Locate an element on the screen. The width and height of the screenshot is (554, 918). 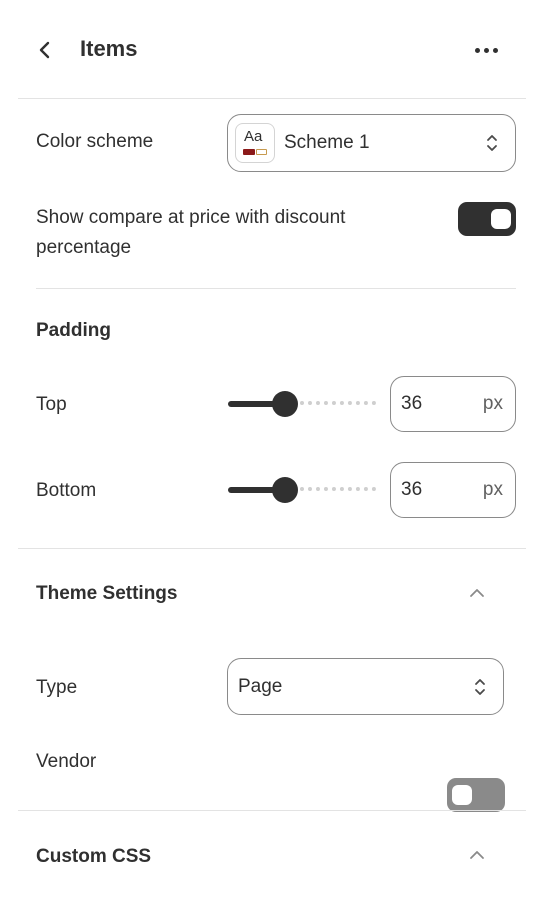
custom-css-collapse-button is located at coordinates (477, 855).